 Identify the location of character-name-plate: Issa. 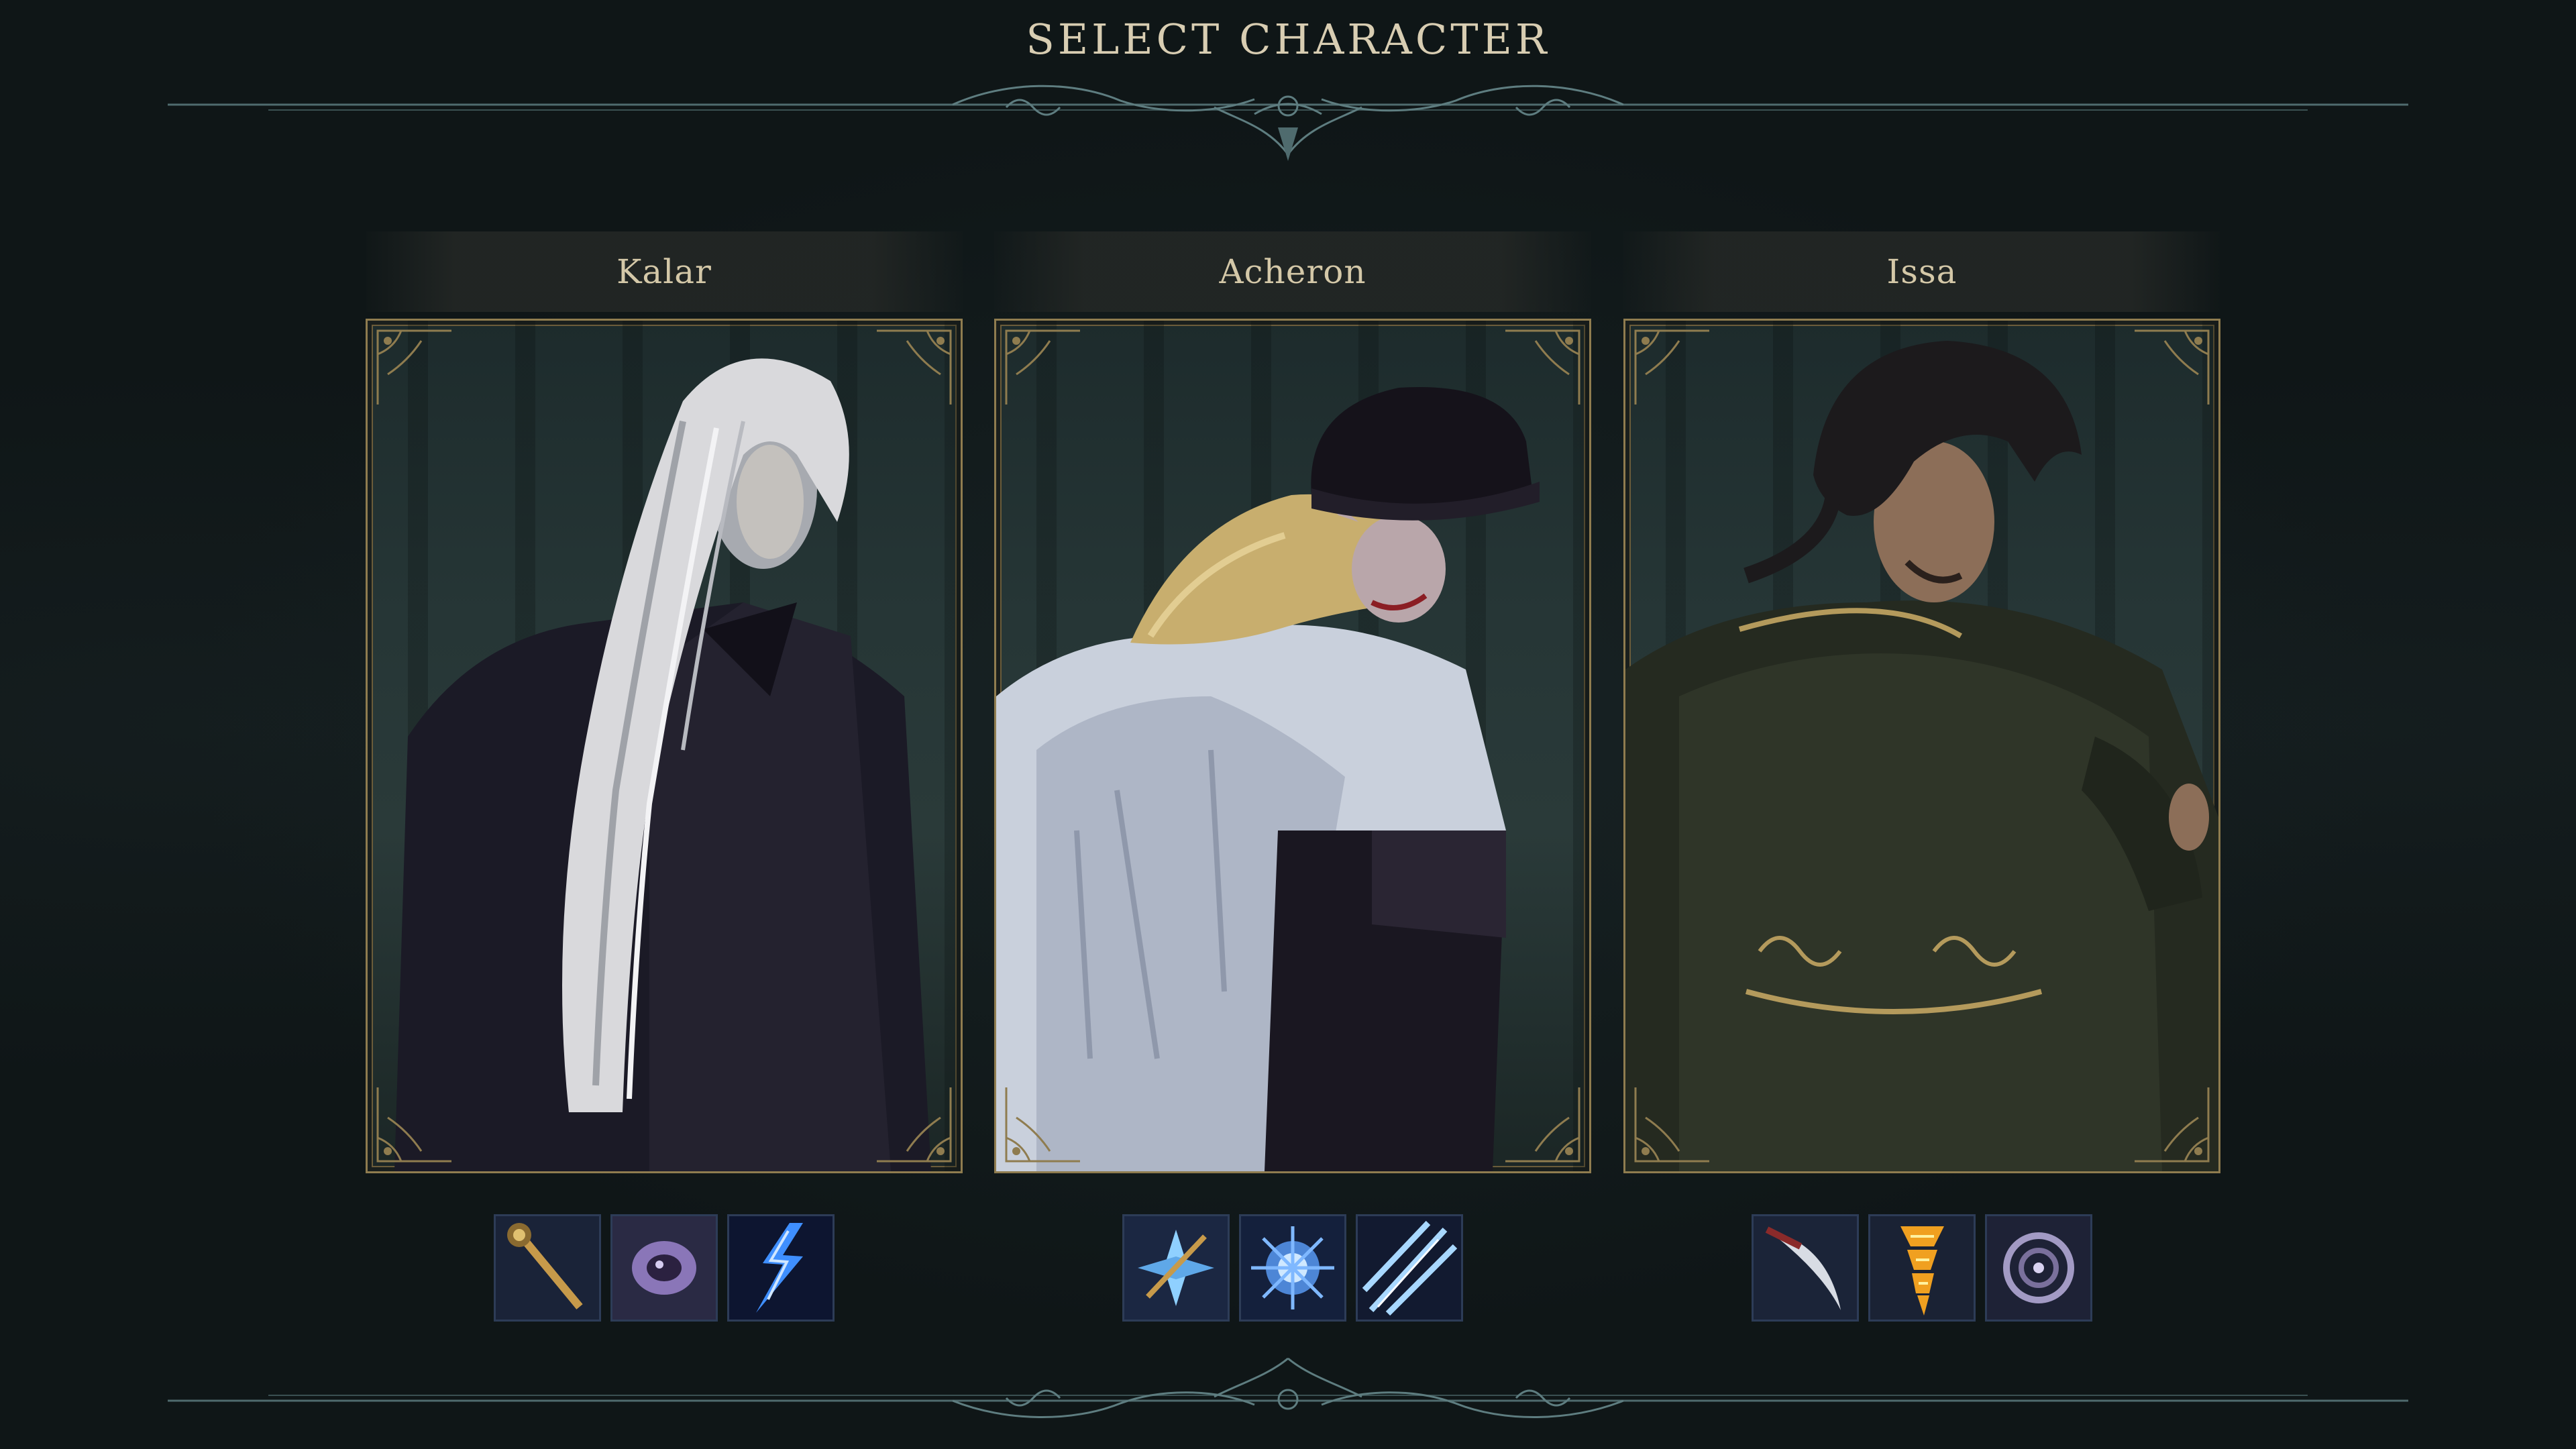
(1921, 271).